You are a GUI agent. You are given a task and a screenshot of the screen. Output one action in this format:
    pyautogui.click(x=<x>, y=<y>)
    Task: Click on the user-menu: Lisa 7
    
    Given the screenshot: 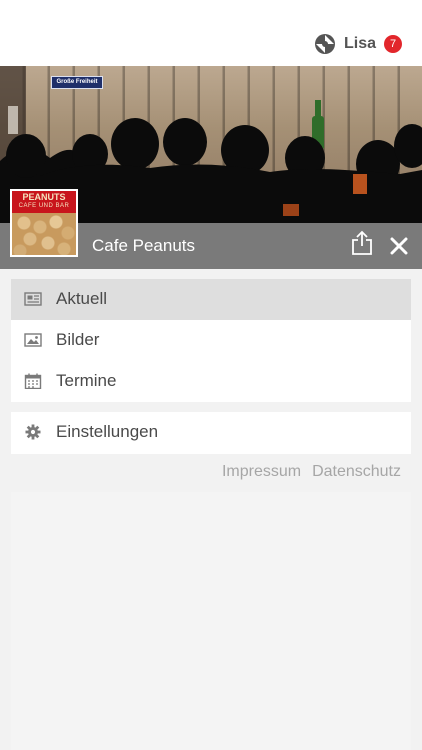 What is the action you would take?
    pyautogui.click(x=358, y=44)
    